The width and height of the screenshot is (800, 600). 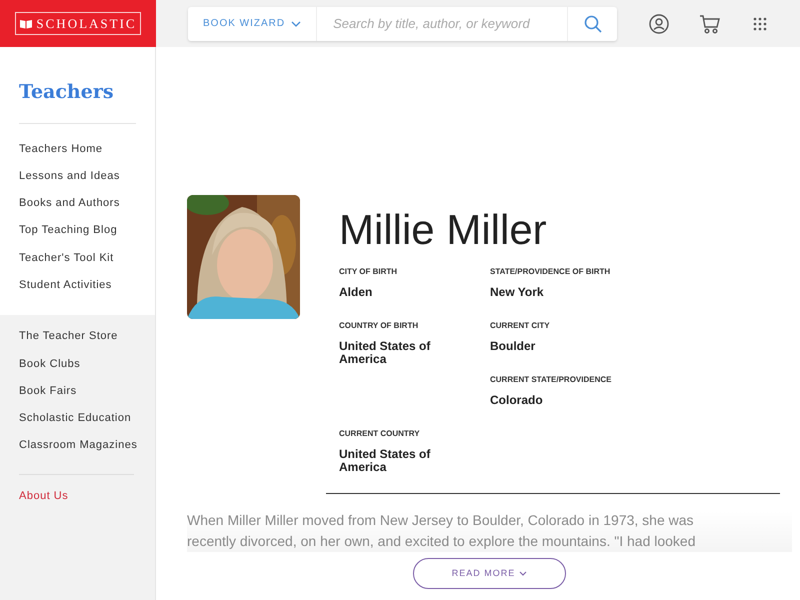 What do you see at coordinates (77, 396) in the screenshot?
I see `sidebar-link: Book Fairs` at bounding box center [77, 396].